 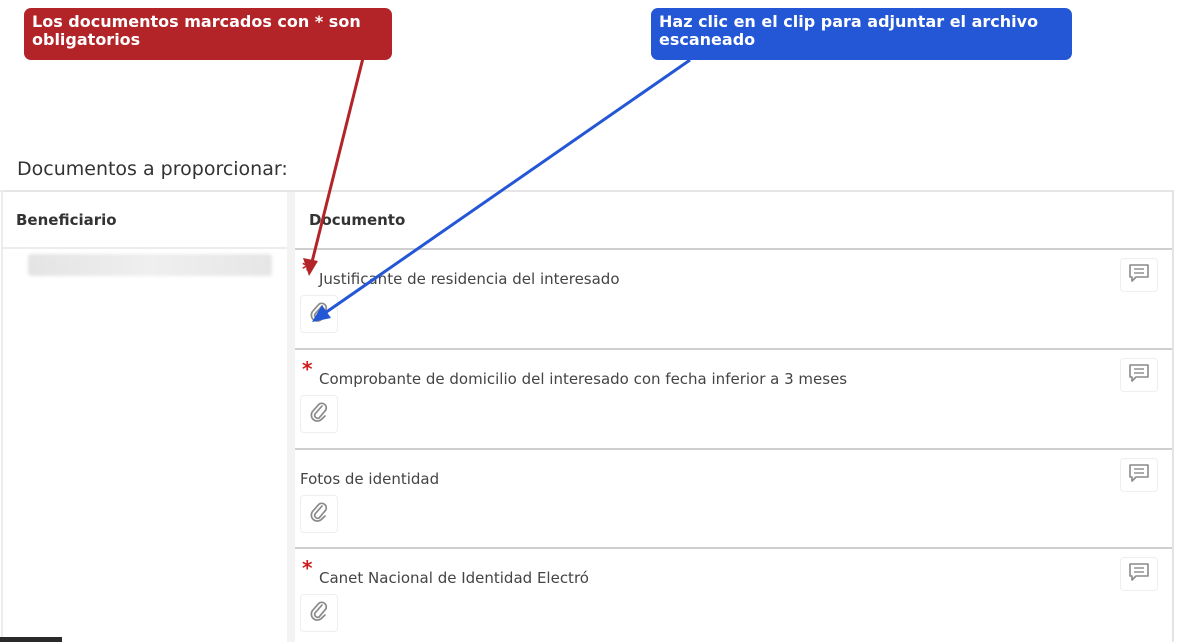 What do you see at coordinates (31, 639) in the screenshot?
I see `window-edge` at bounding box center [31, 639].